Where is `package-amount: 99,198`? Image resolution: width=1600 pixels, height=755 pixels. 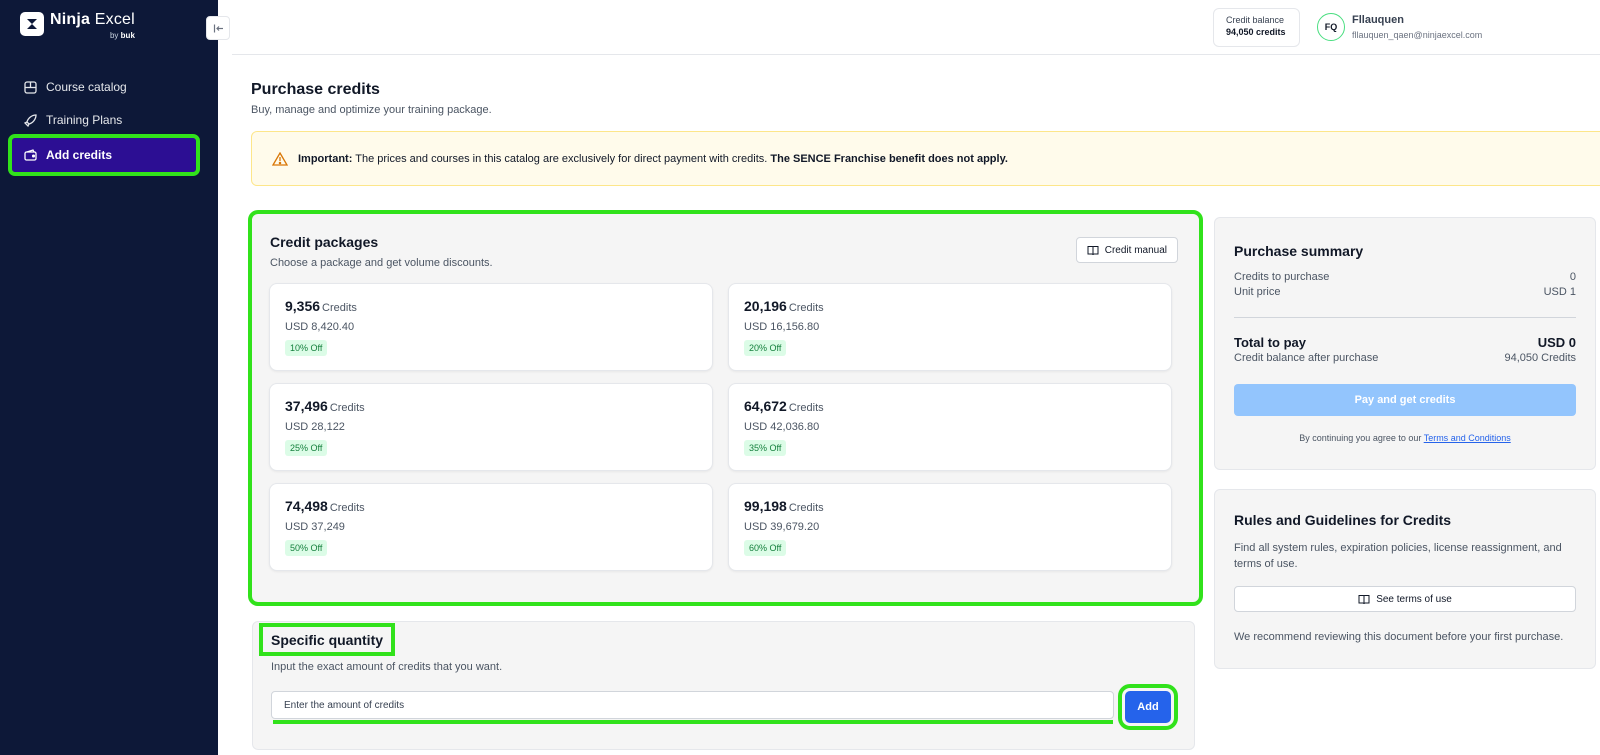
package-amount: 99,198 is located at coordinates (765, 506).